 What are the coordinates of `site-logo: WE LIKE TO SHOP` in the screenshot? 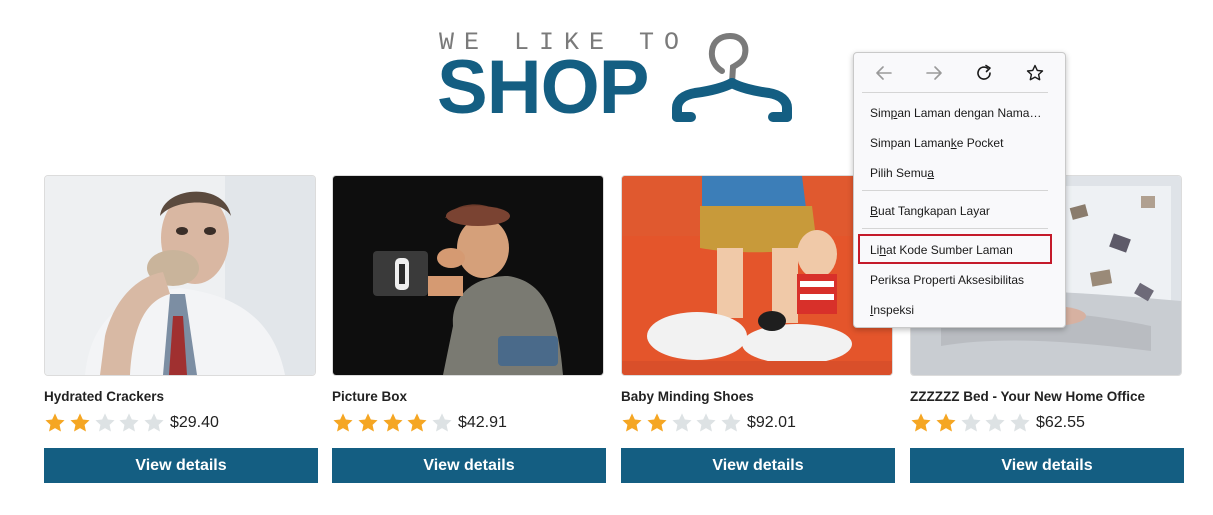 It's located at (617, 78).